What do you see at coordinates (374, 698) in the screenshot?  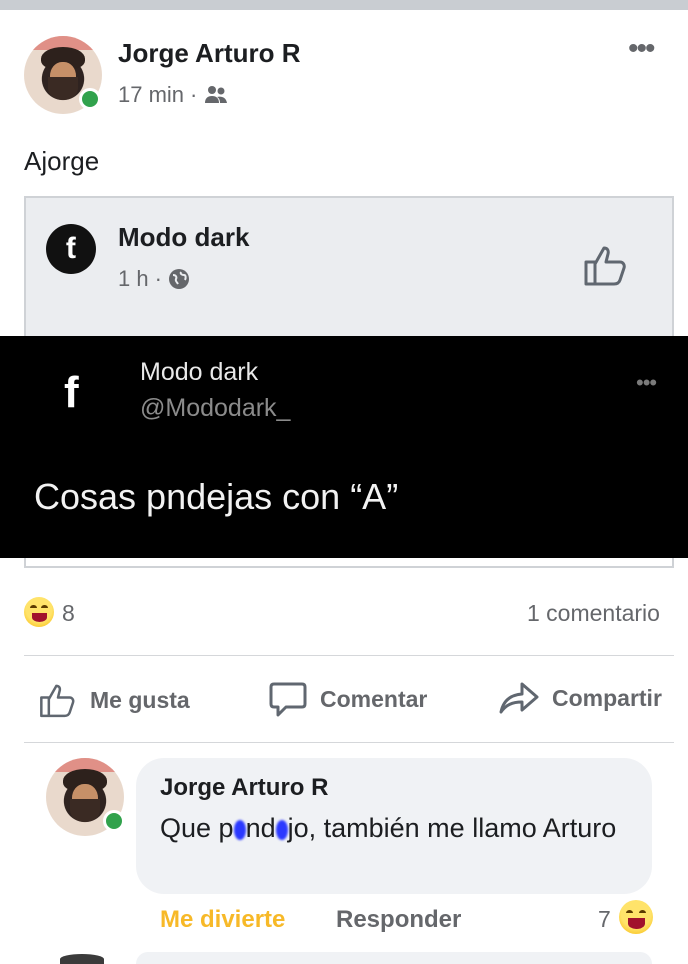 I see `comment-label: Comentar` at bounding box center [374, 698].